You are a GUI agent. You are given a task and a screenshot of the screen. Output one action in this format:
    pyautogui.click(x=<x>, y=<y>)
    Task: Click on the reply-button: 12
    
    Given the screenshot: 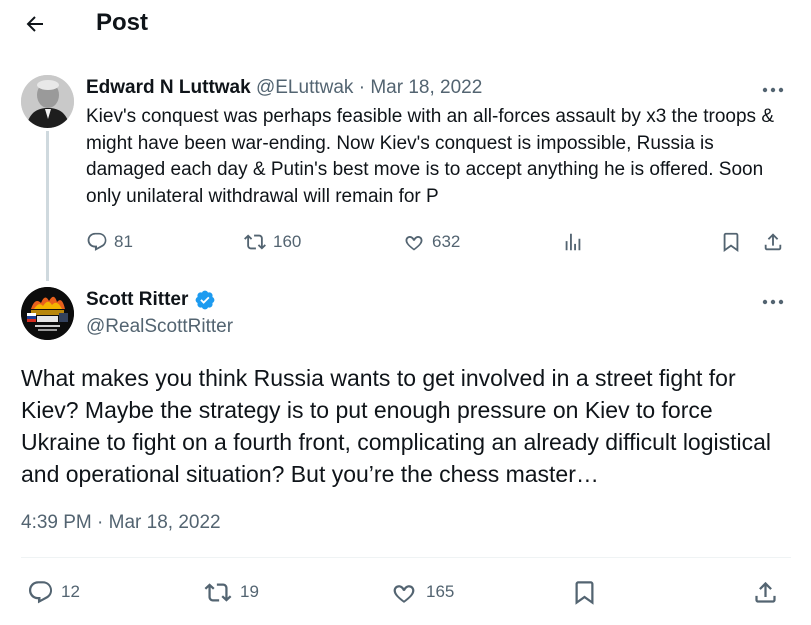 What is the action you would take?
    pyautogui.click(x=53, y=592)
    